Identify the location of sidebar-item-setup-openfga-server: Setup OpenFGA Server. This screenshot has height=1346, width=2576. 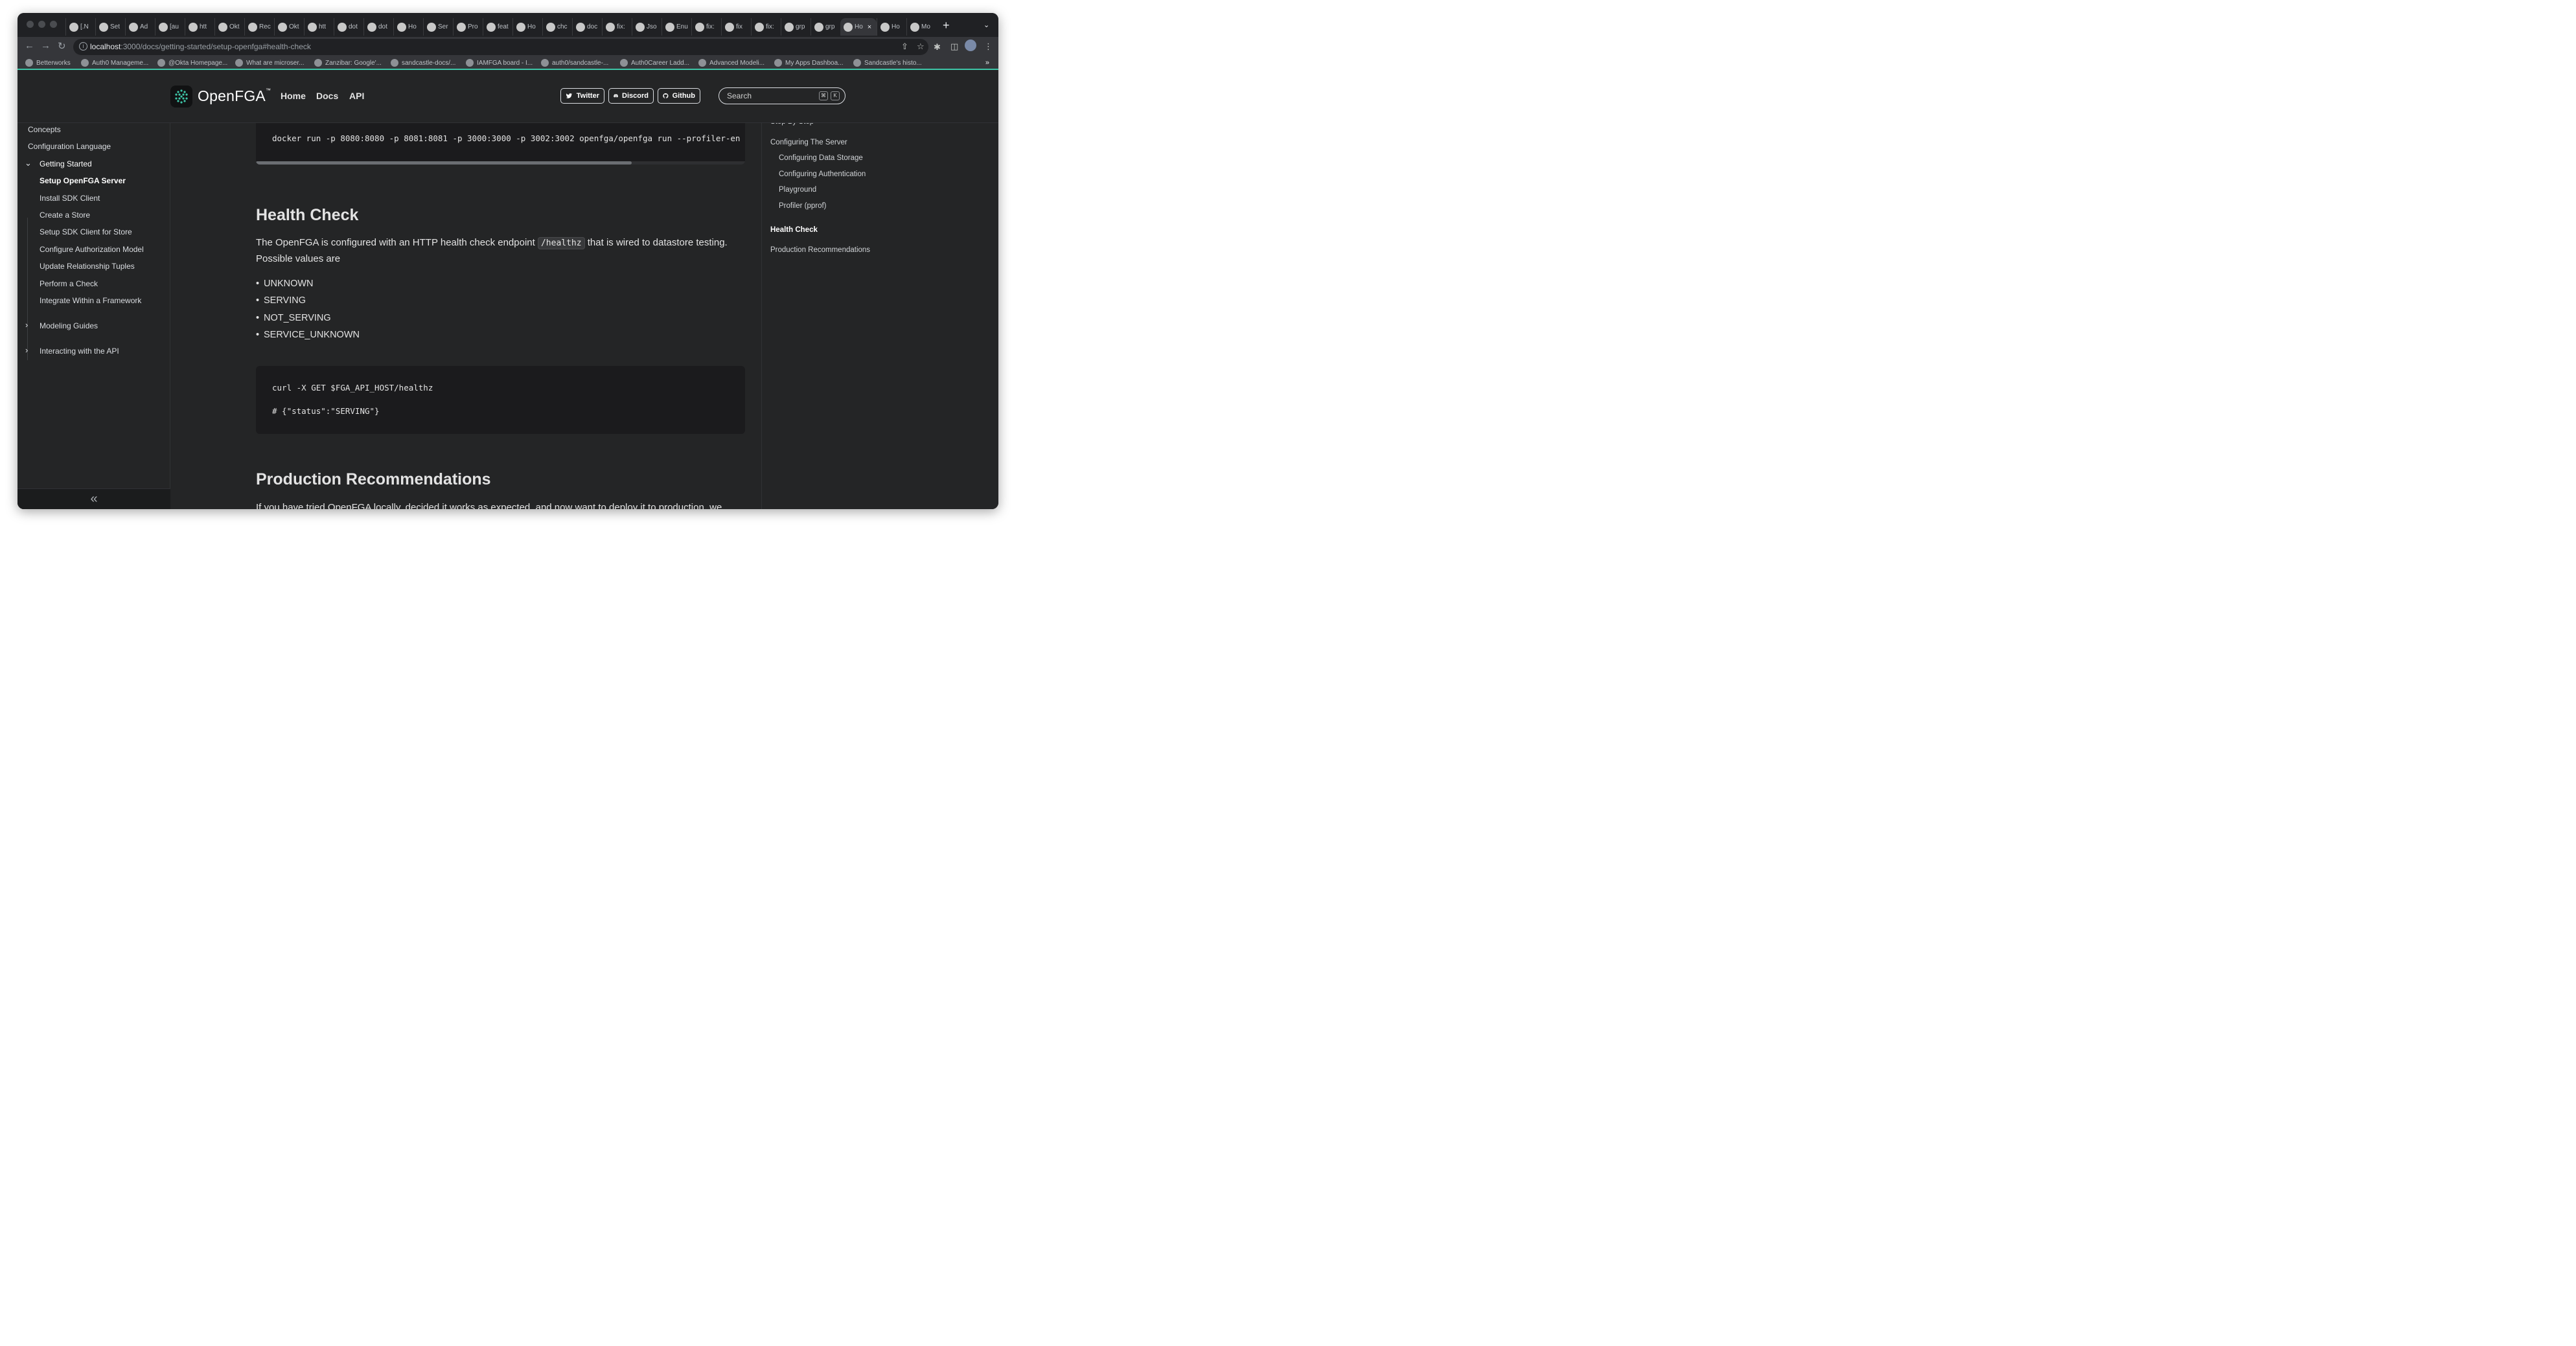
(83, 180).